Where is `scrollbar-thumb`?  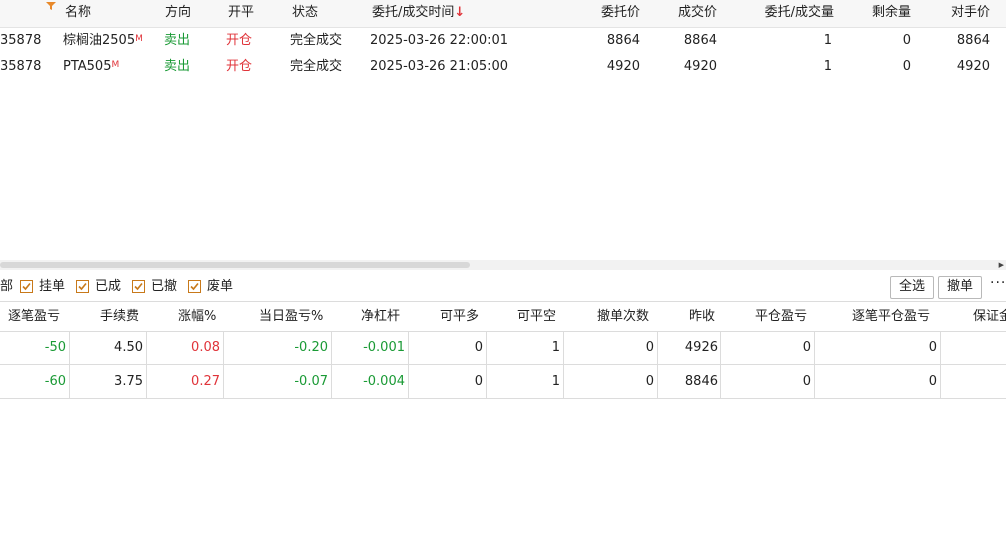
scrollbar-thumb is located at coordinates (235, 265).